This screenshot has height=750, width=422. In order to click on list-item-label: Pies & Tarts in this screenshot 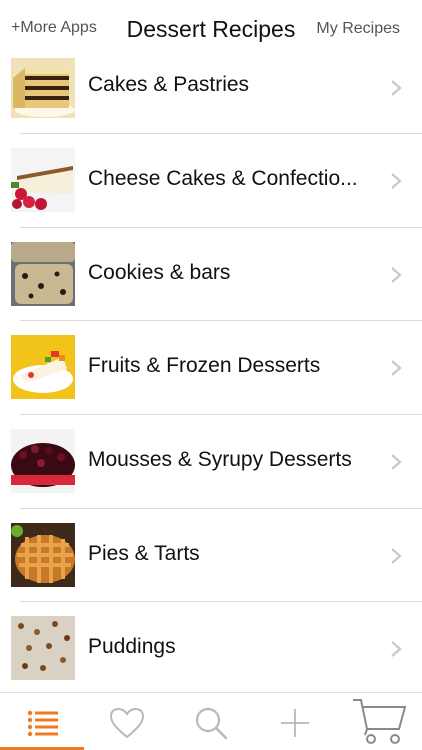, I will do `click(144, 553)`.